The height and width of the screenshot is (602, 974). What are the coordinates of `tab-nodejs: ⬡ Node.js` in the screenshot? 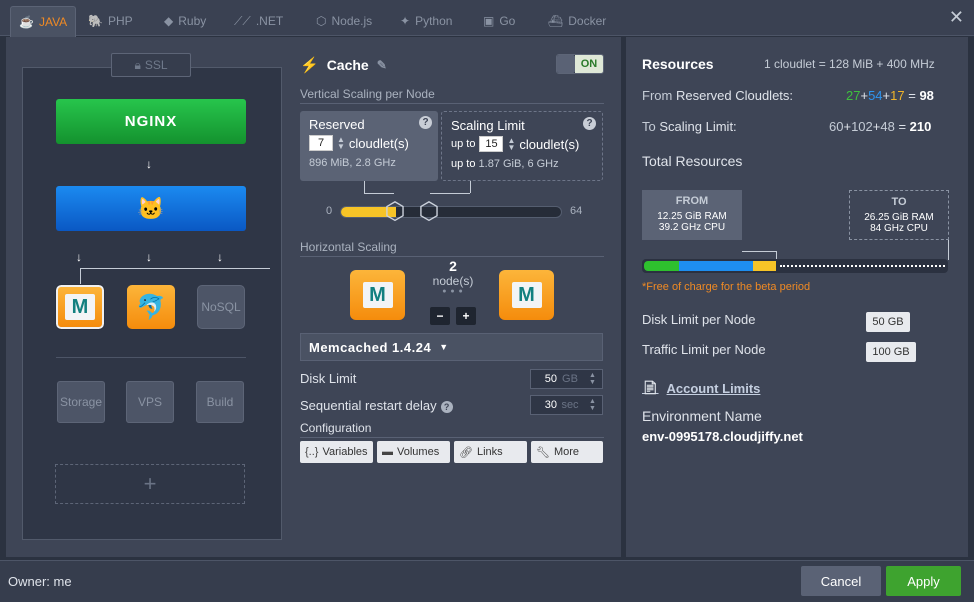 It's located at (344, 21).